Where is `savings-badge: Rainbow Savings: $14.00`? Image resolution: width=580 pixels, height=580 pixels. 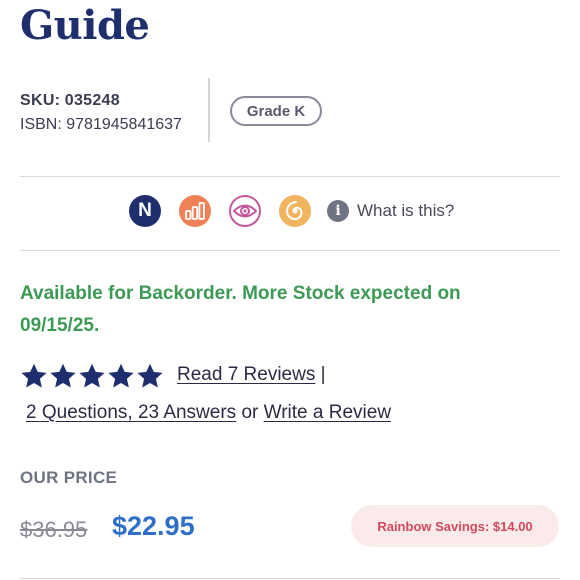 savings-badge: Rainbow Savings: $14.00 is located at coordinates (455, 526).